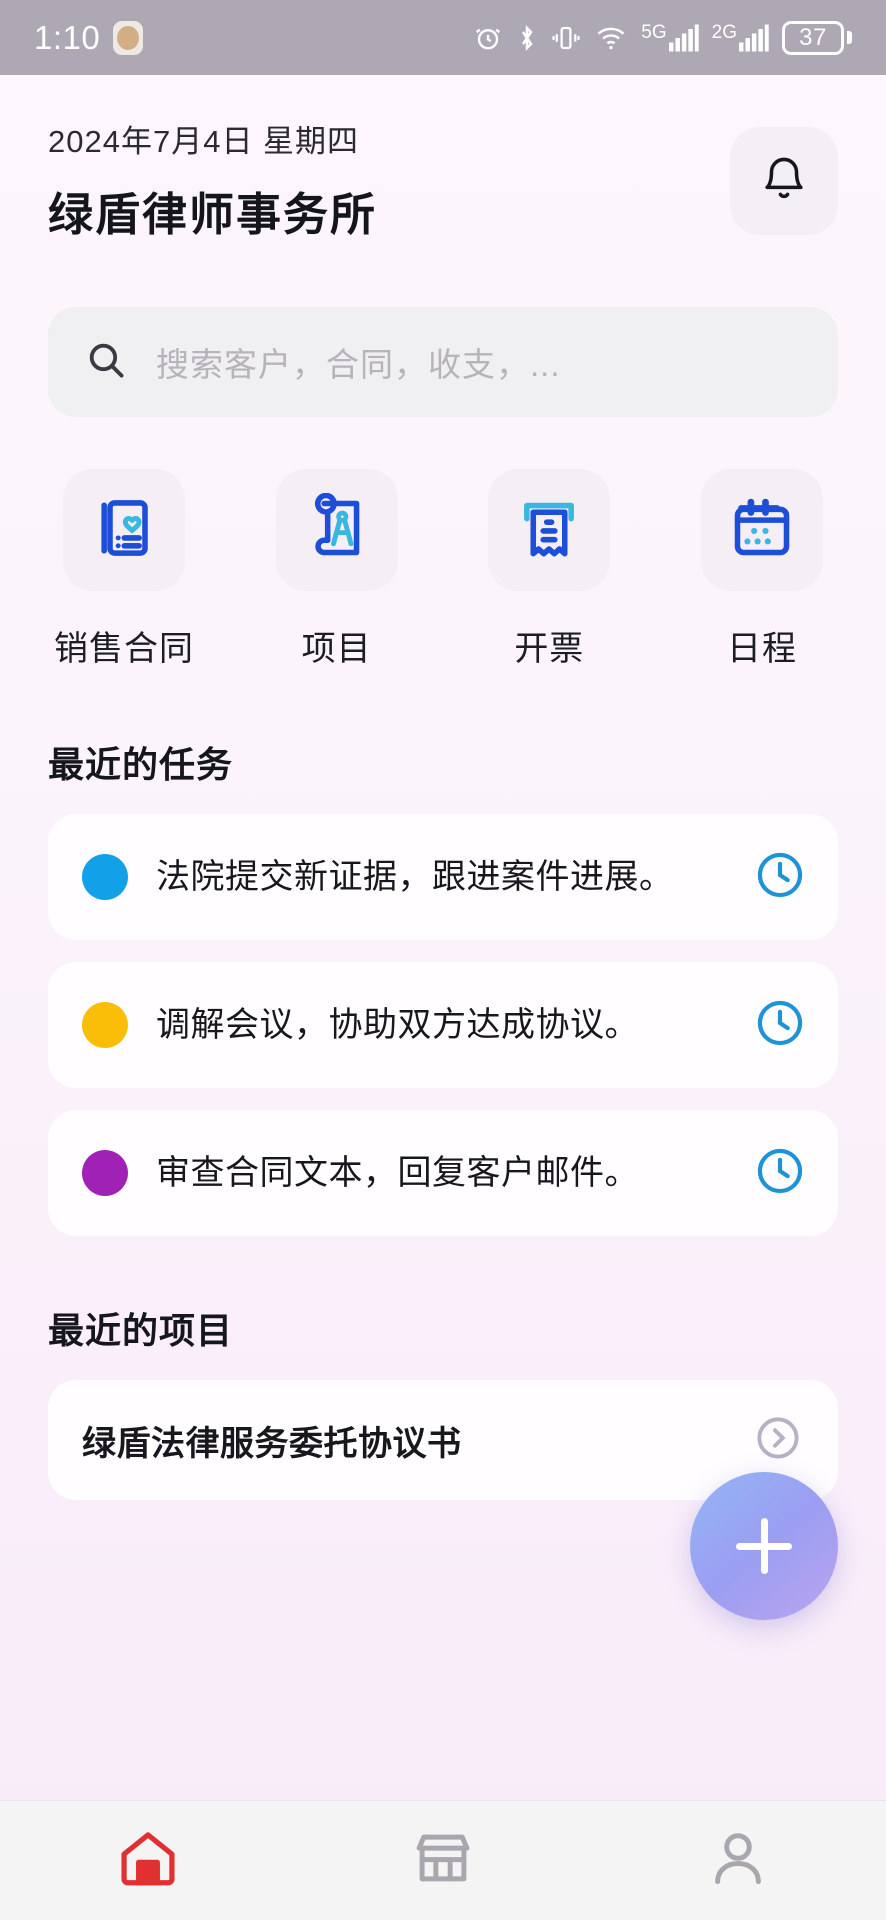 This screenshot has width=886, height=1920. I want to click on quick-action-label: 项目, so click(336, 649).